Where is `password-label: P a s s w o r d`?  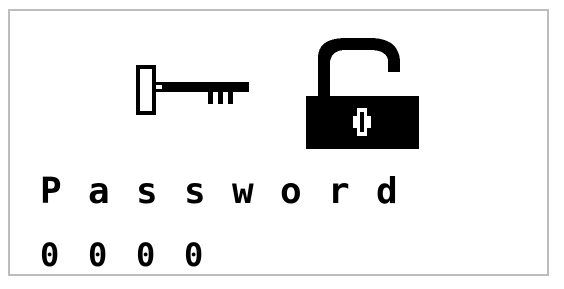
password-label: P a s s w o r d is located at coordinates (232, 192).